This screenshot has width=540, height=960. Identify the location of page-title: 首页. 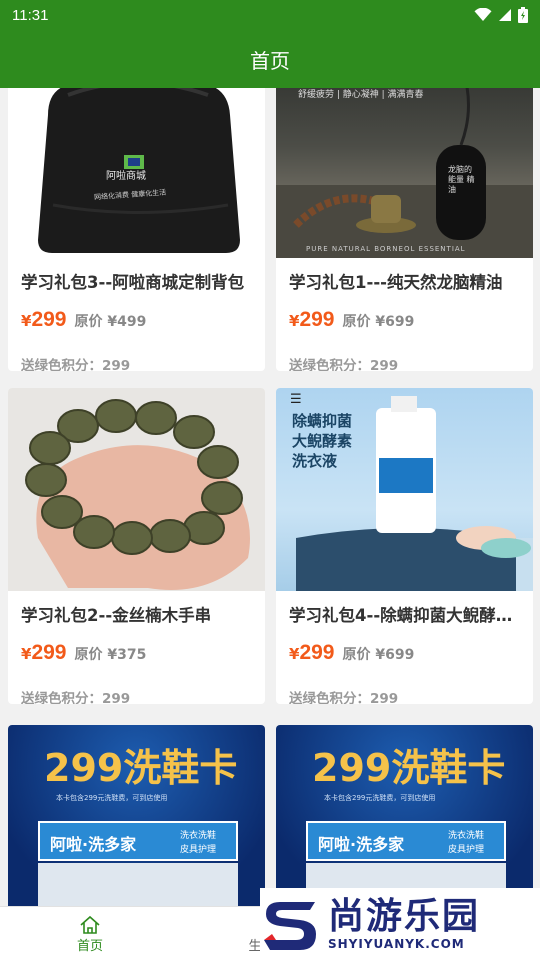
(270, 60).